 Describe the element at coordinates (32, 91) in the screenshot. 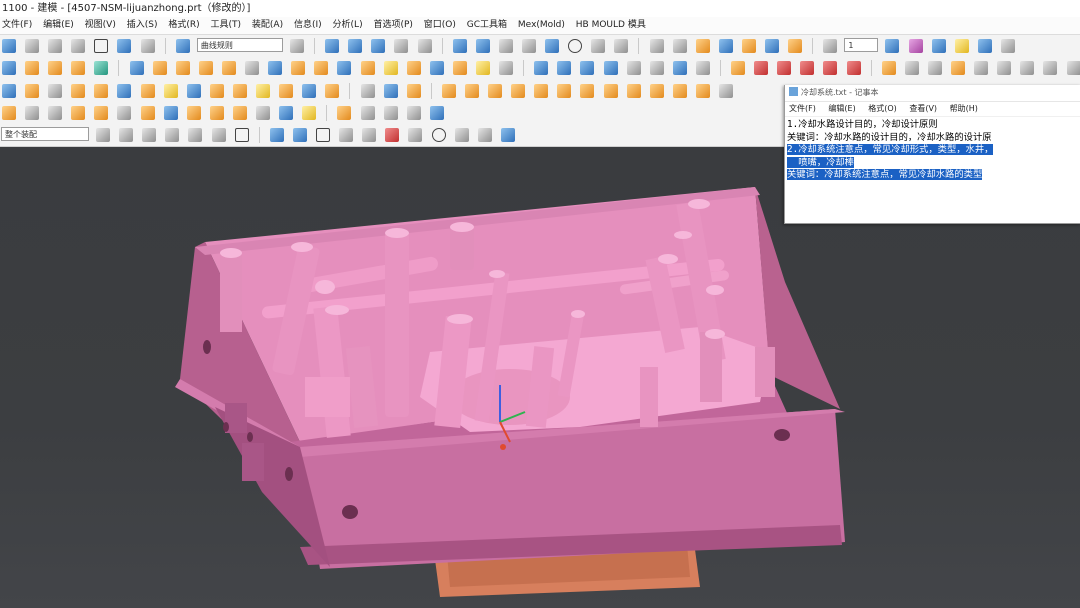

I see `standard-part-icon` at that location.